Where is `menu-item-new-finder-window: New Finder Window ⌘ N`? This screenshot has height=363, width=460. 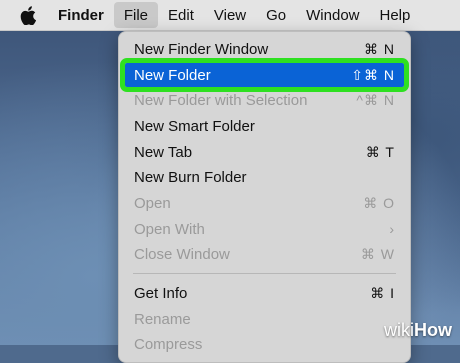
menu-item-new-finder-window: New Finder Window ⌘ N is located at coordinates (264, 49).